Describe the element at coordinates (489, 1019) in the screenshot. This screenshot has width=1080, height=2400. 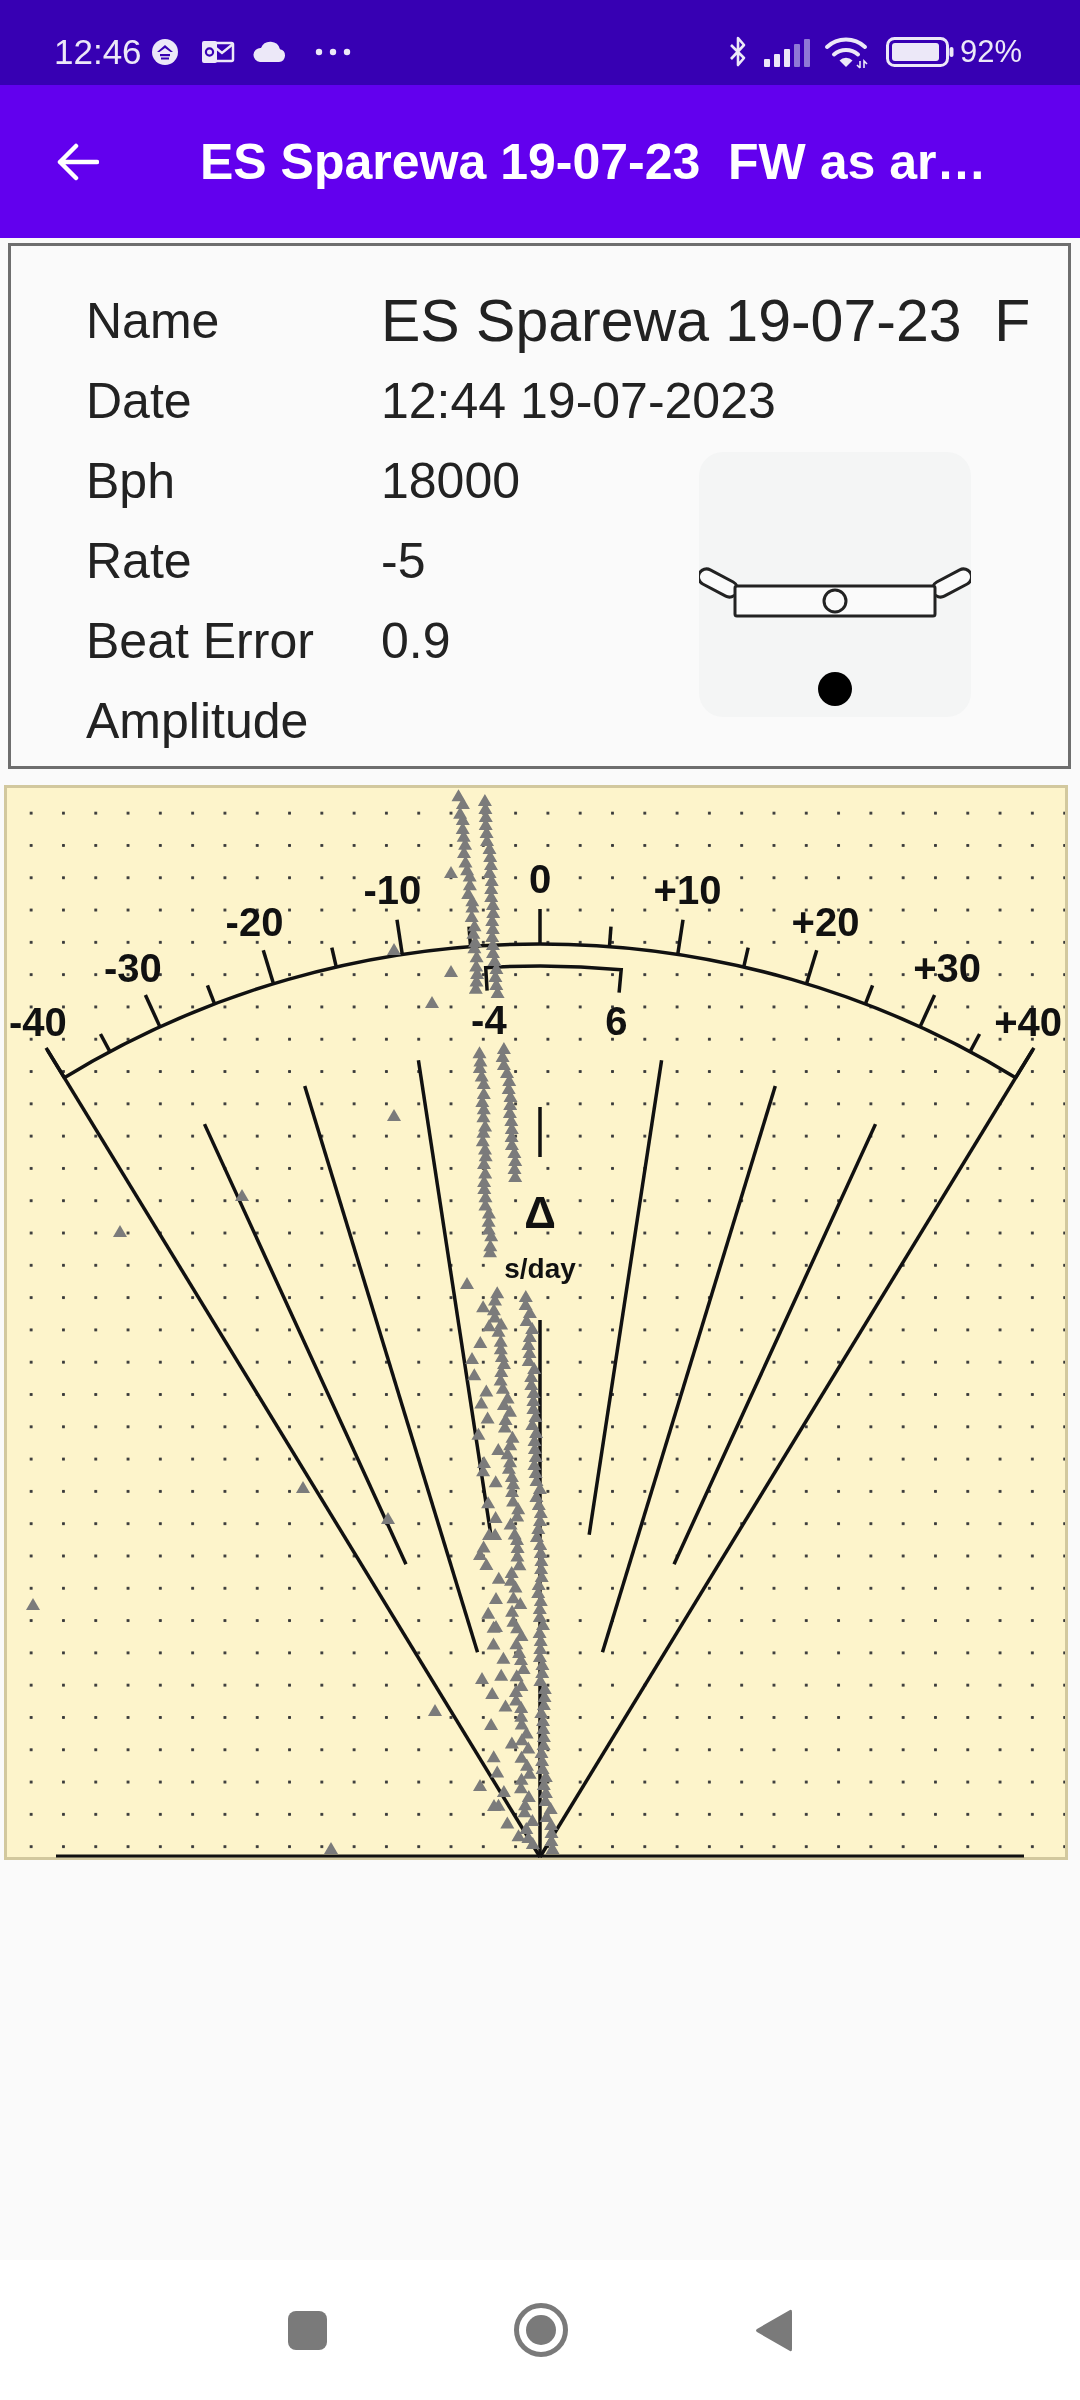
I see `range-label: -4` at that location.